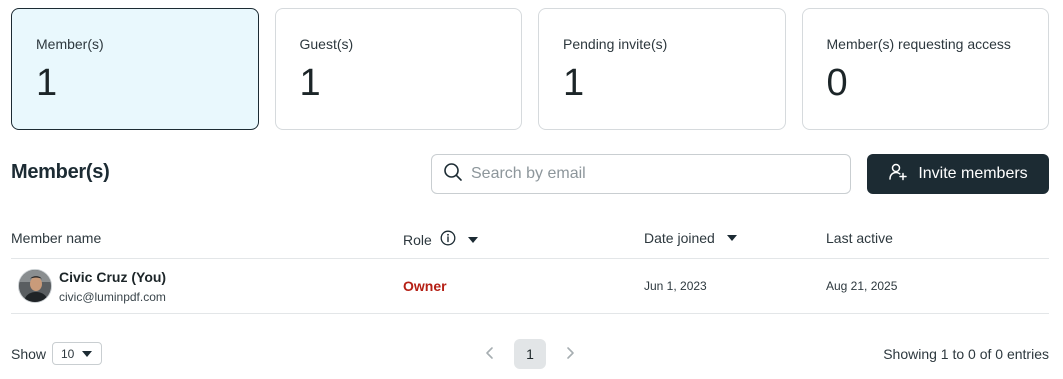 The width and height of the screenshot is (1063, 379). I want to click on page-size-select: 10, so click(77, 353).